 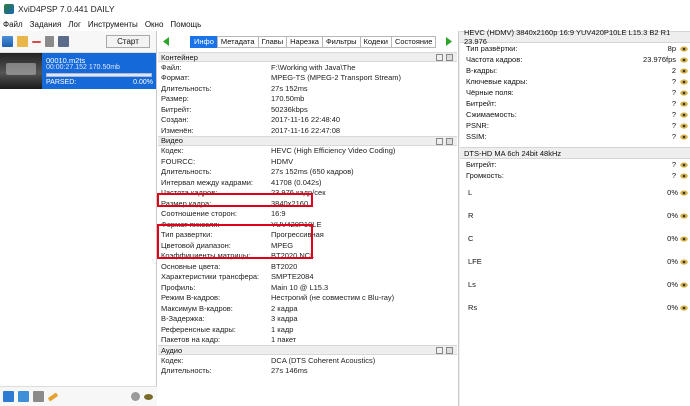 I want to click on info-value: 2017-11-16 22:47:08, so click(x=306, y=130).